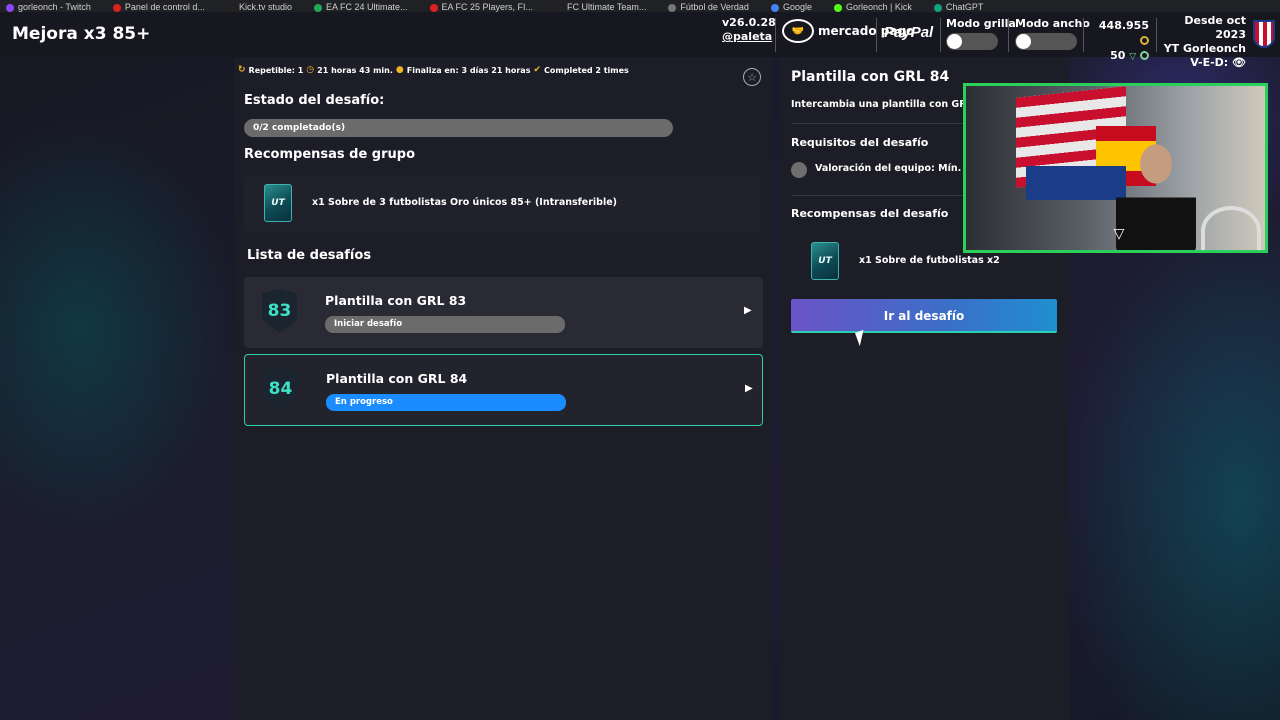 Image resolution: width=1280 pixels, height=720 pixels. I want to click on rating-shield-icon: 83, so click(279, 311).